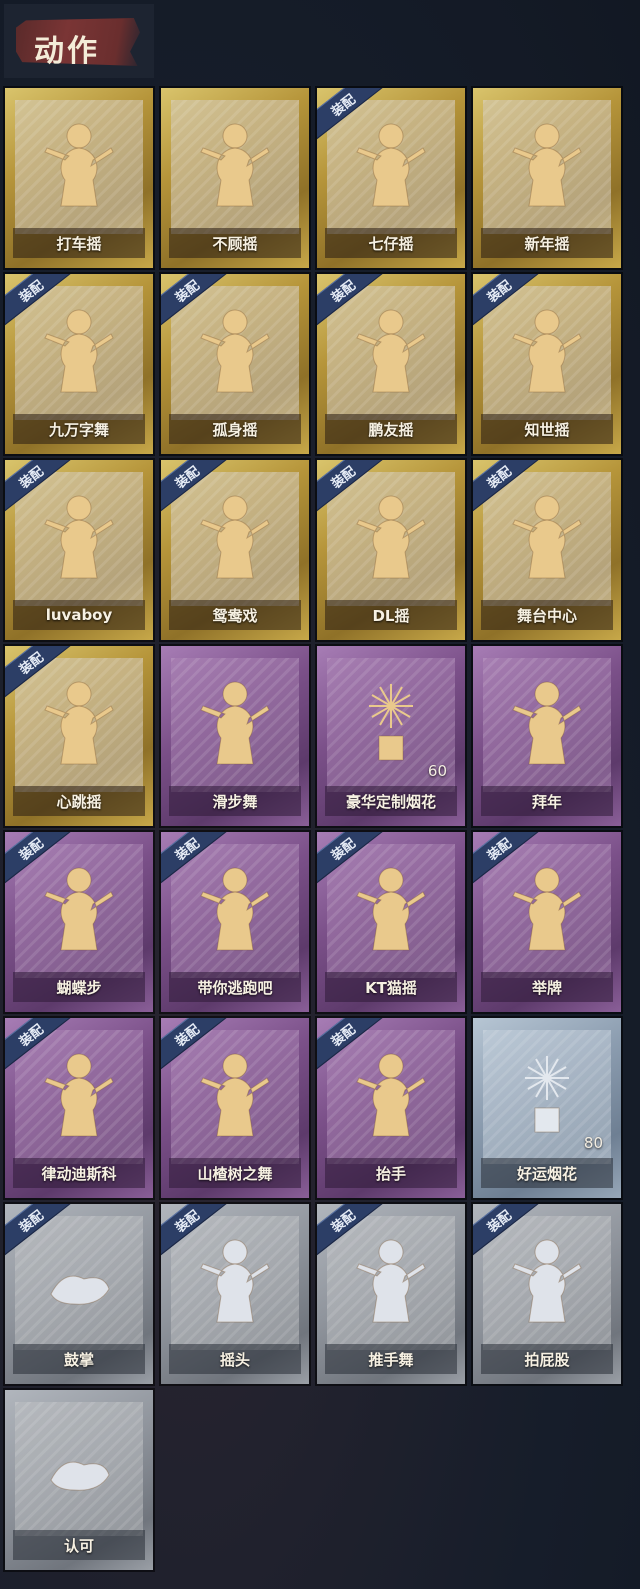 Image resolution: width=640 pixels, height=1589 pixels. Describe the element at coordinates (391, 615) in the screenshot. I see `emote-label: DL摇` at that location.